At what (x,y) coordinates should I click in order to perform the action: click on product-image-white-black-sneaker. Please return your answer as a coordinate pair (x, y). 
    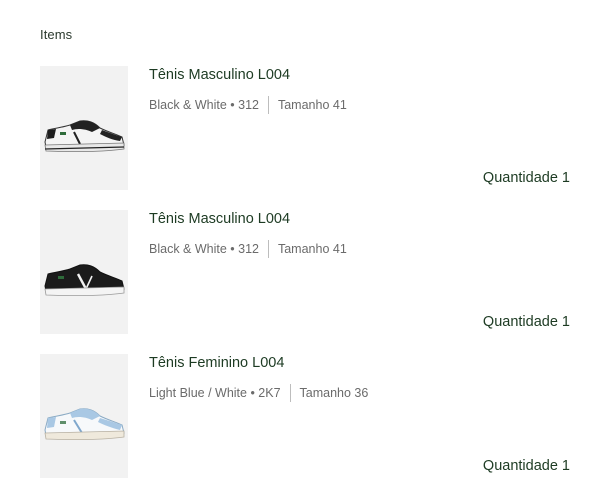
    Looking at the image, I should click on (84, 128).